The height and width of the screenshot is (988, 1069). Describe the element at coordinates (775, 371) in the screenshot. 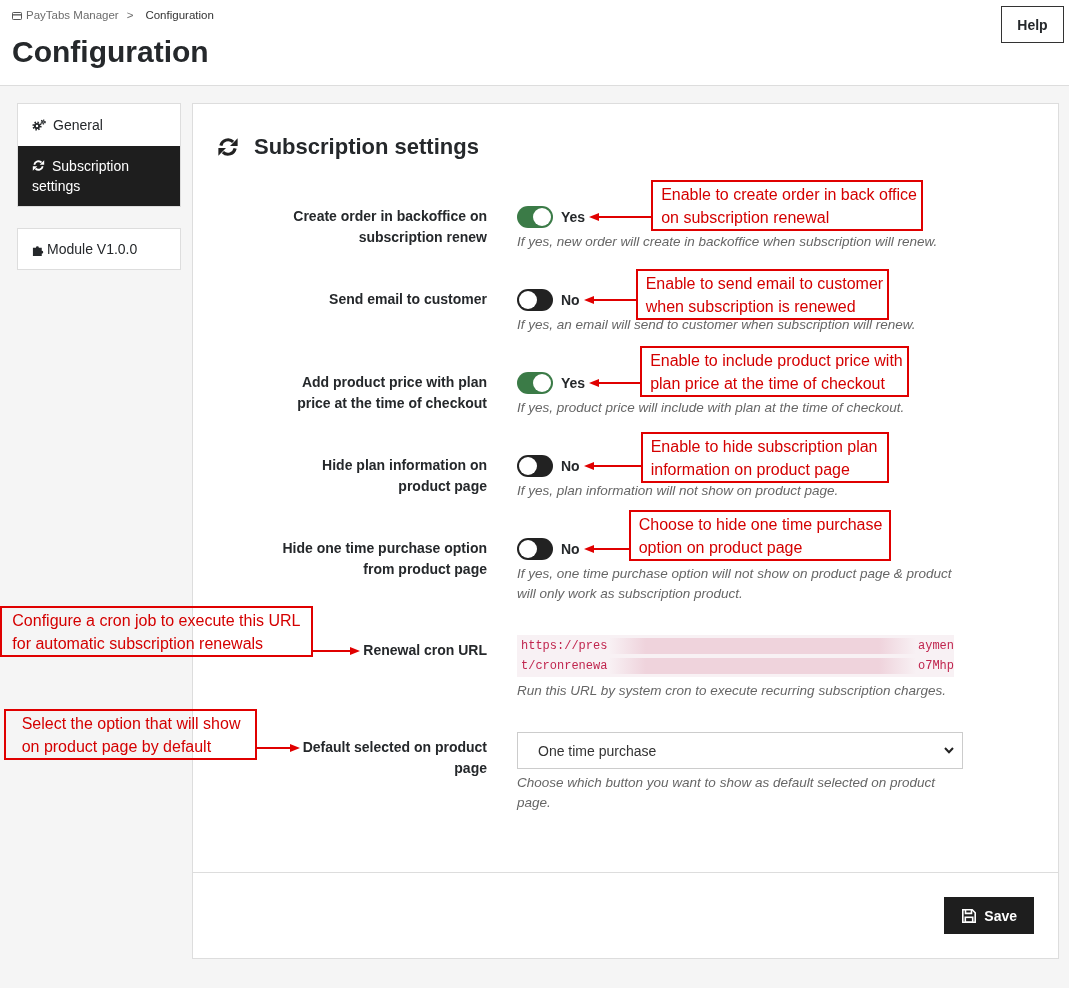

I see `annotation-note: Enable to include product price with plan price at the time of checkout` at that location.